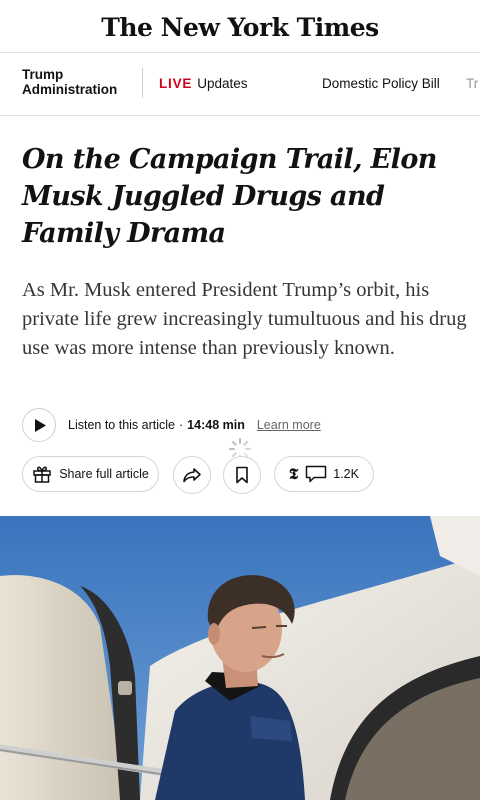 The height and width of the screenshot is (800, 480). Describe the element at coordinates (222, 83) in the screenshot. I see `live-label: Updates` at that location.